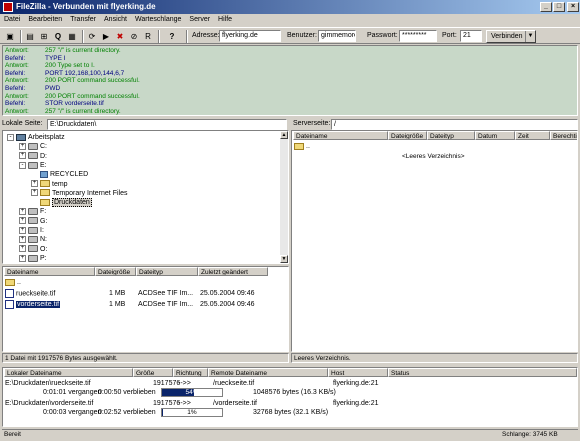  What do you see at coordinates (495, 135) in the screenshot?
I see `column-header: Datum` at bounding box center [495, 135].